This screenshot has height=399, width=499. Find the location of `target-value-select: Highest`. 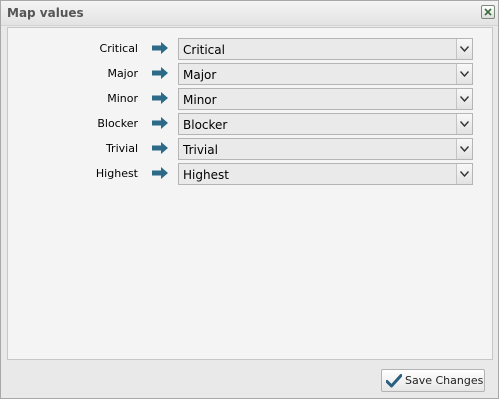

target-value-select: Highest is located at coordinates (325, 174).